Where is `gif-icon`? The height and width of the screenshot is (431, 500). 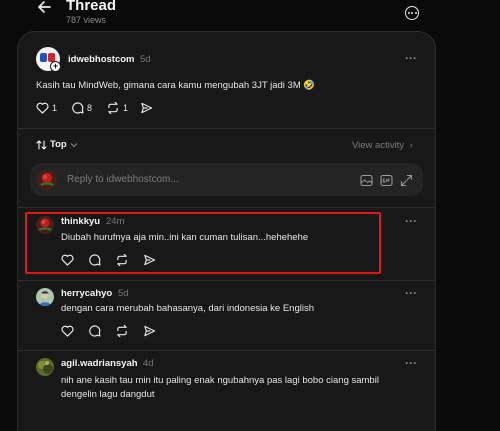
gif-icon is located at coordinates (386, 180).